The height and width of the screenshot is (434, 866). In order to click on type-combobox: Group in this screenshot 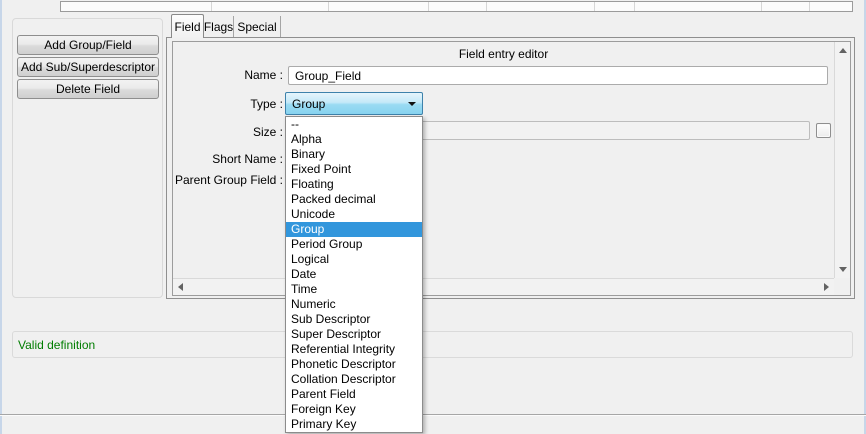, I will do `click(354, 103)`.